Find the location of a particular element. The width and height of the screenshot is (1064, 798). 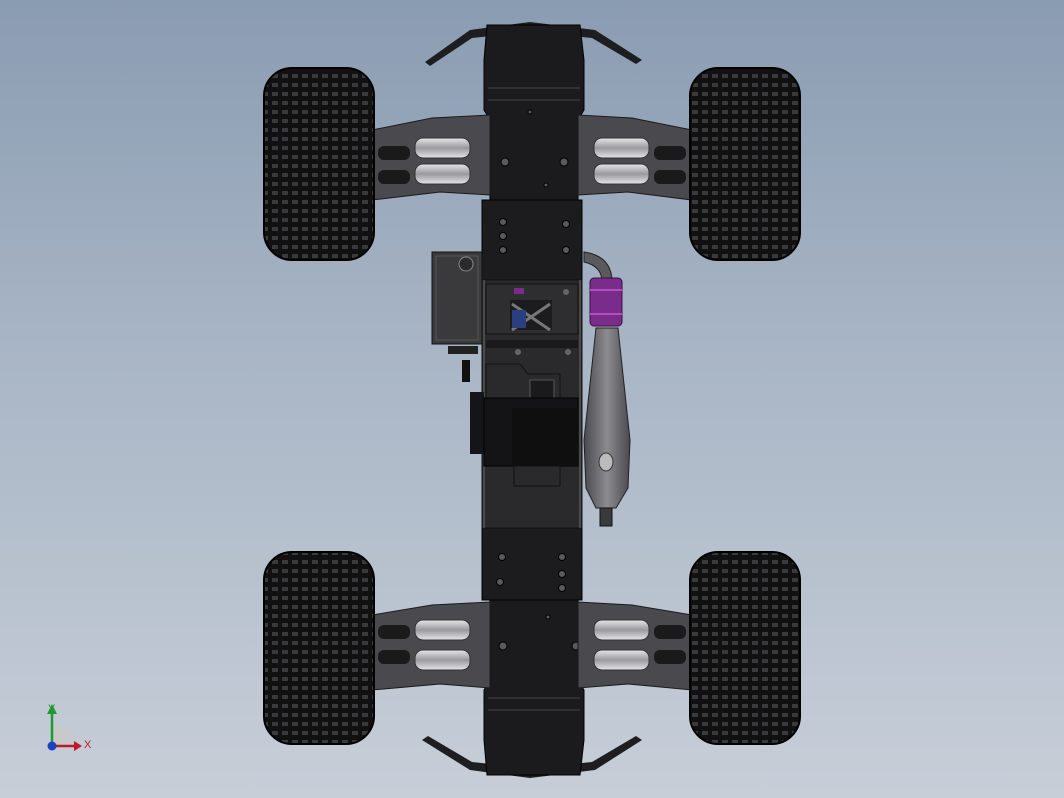

front-left-arm is located at coordinates (431, 157).